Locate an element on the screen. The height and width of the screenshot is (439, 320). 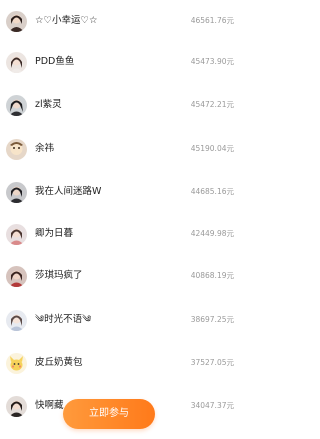
earned-amount: 38697.25元 is located at coordinates (212, 319).